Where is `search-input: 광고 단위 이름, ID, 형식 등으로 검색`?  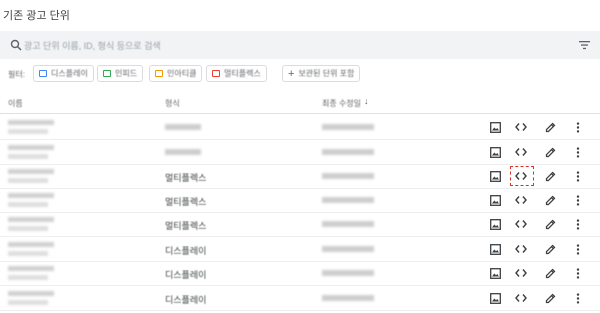 search-input: 광고 단위 이름, ID, 형식 등으로 검색 is located at coordinates (92, 45).